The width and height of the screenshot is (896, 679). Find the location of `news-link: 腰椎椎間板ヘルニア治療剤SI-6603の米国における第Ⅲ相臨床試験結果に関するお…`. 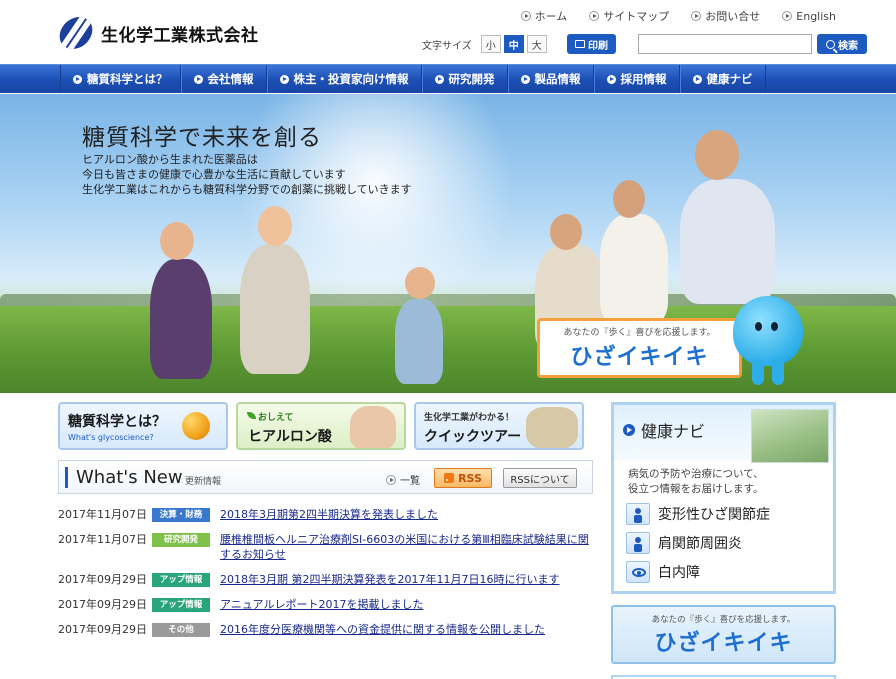

news-link: 腰椎椎間板ヘルニア治療剤SI-6603の米国における第Ⅲ相臨床試験結果に関するお… is located at coordinates (406, 547).